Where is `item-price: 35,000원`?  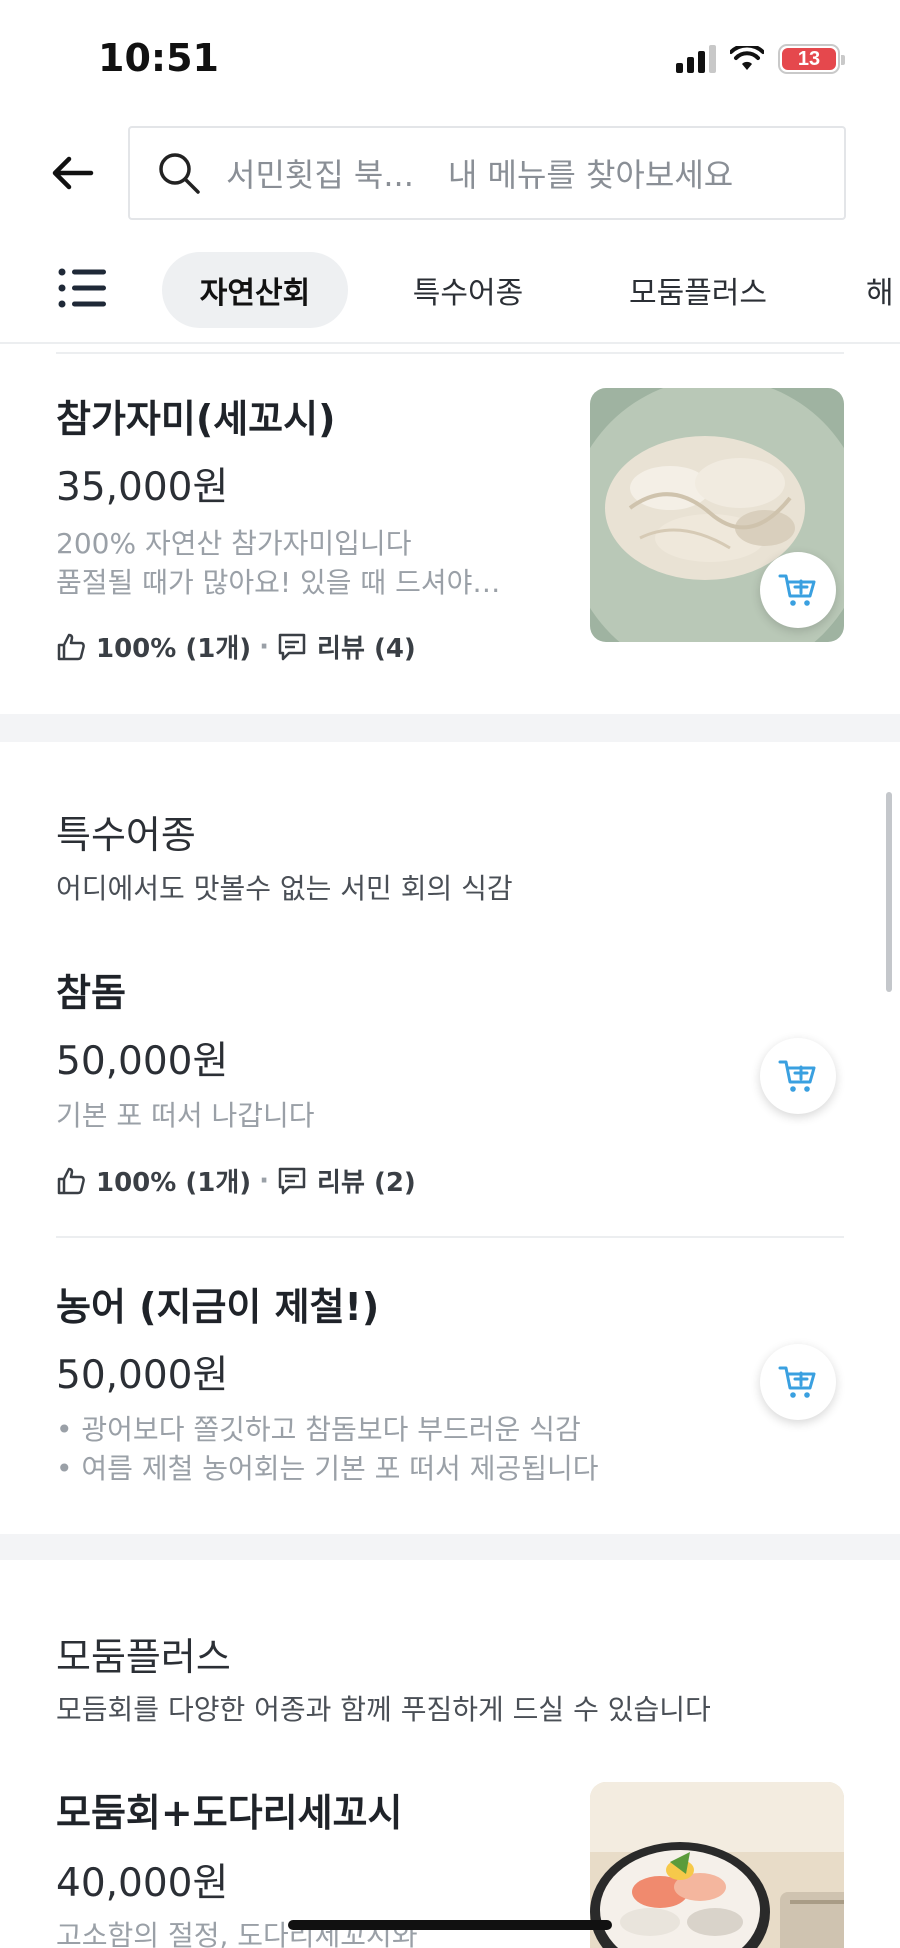 item-price: 35,000원 is located at coordinates (142, 487).